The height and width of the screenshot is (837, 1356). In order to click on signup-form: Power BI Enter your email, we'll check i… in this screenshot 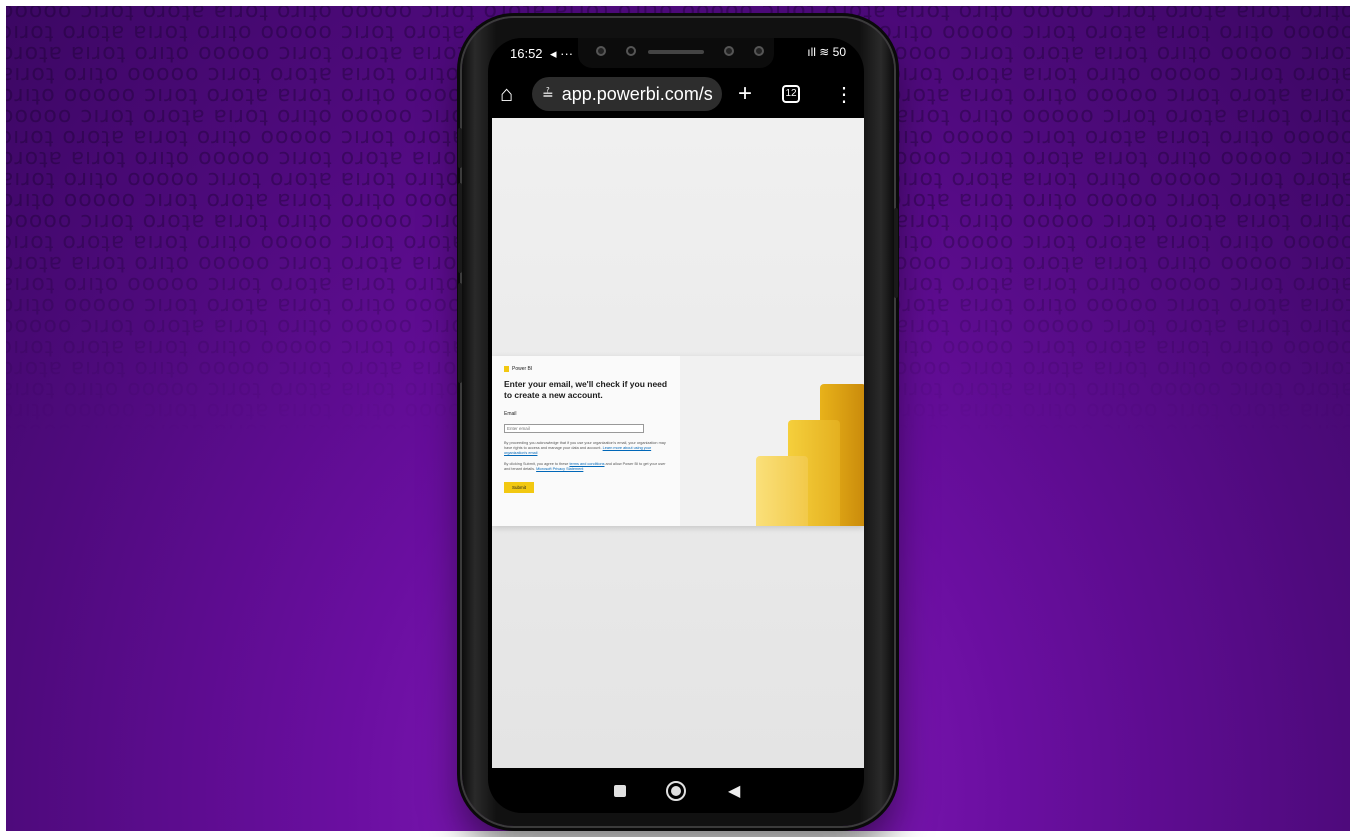, I will do `click(586, 441)`.